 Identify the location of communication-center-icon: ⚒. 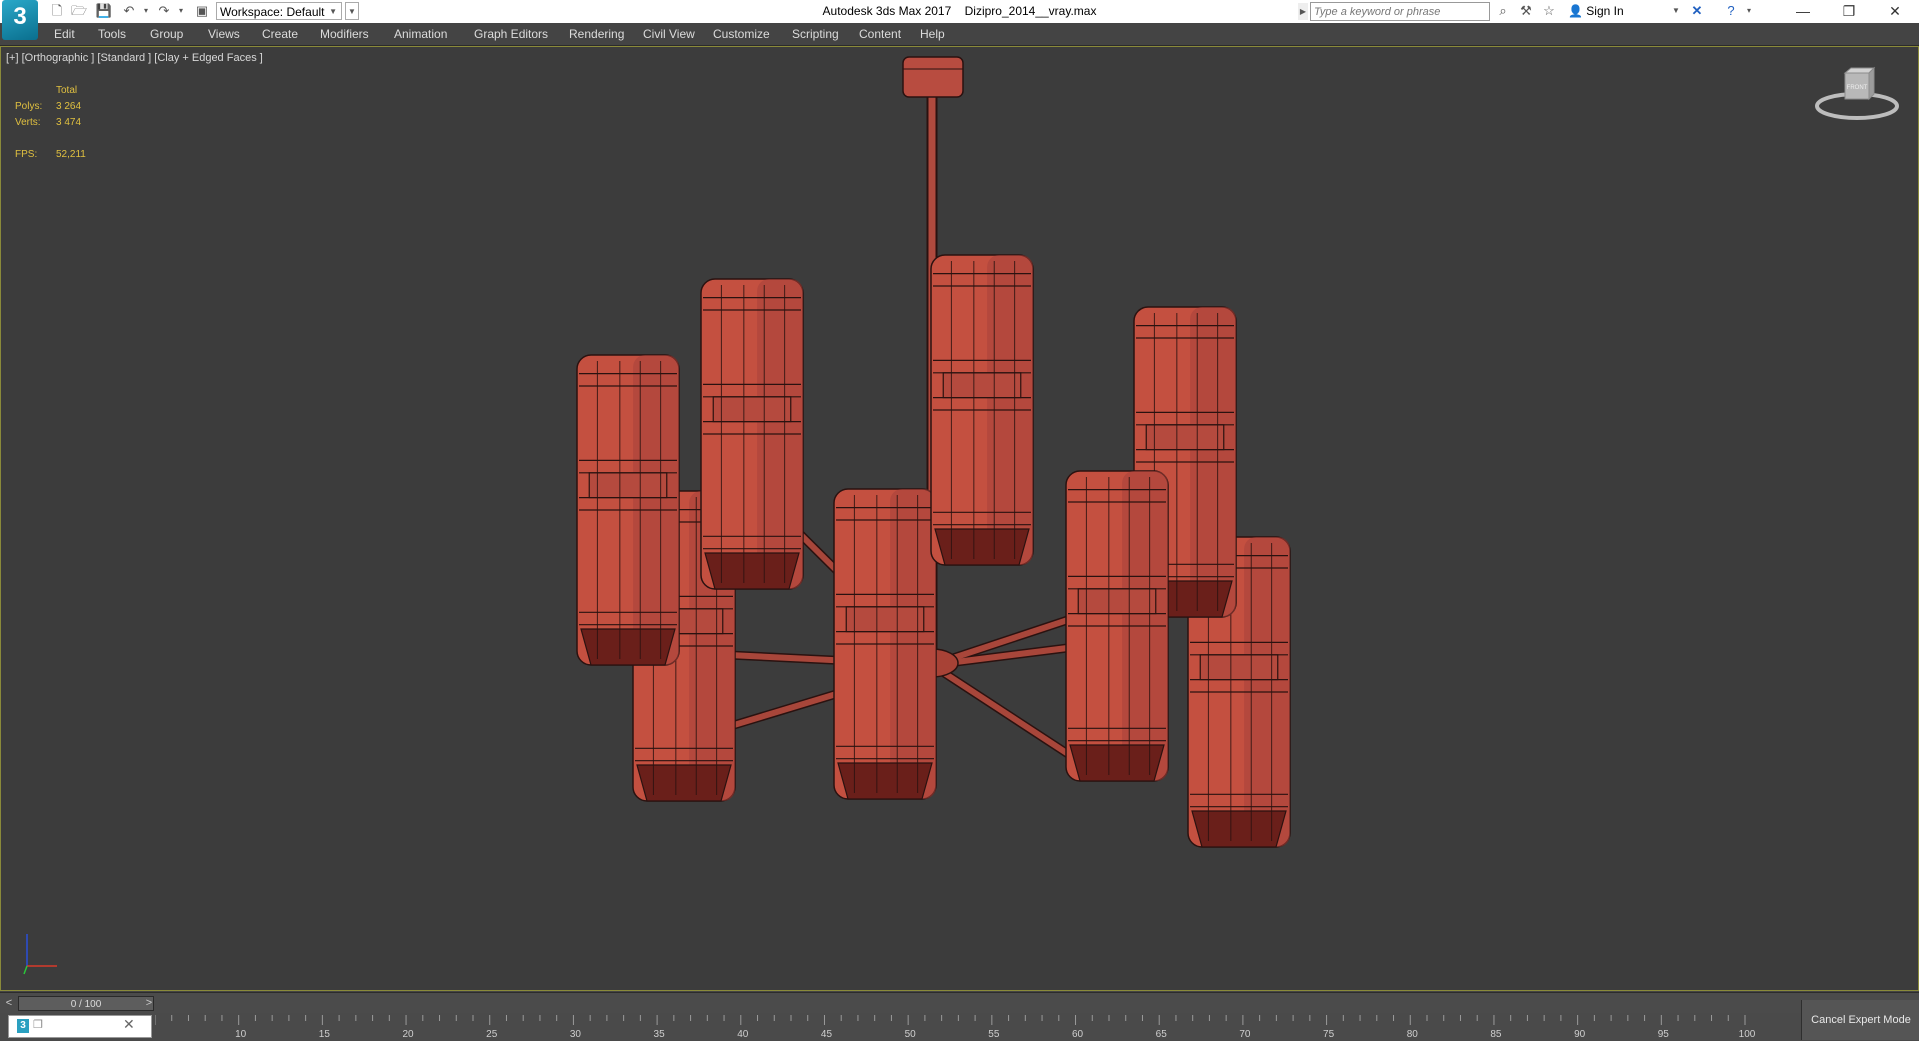
(1526, 11).